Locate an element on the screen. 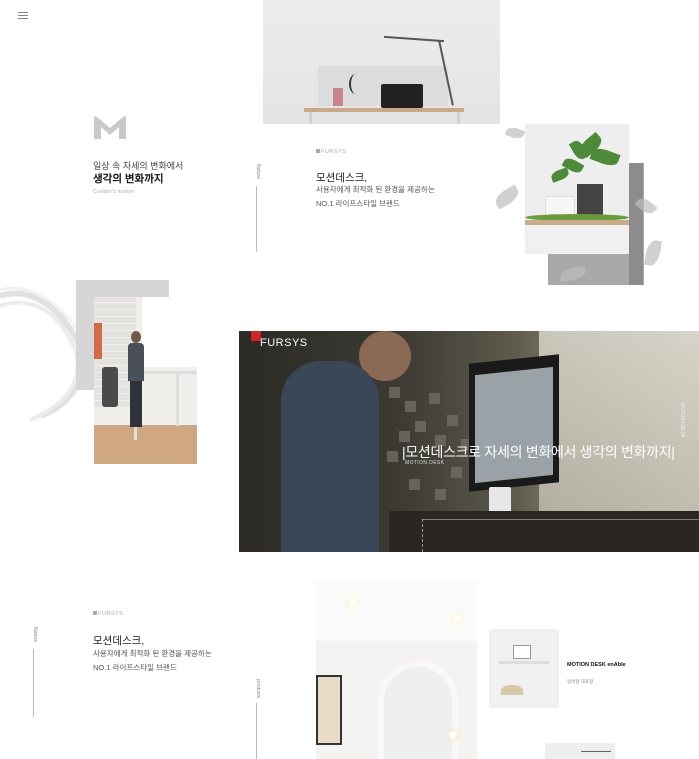 The height and width of the screenshot is (759, 699). m-logo-icon is located at coordinates (110, 127).